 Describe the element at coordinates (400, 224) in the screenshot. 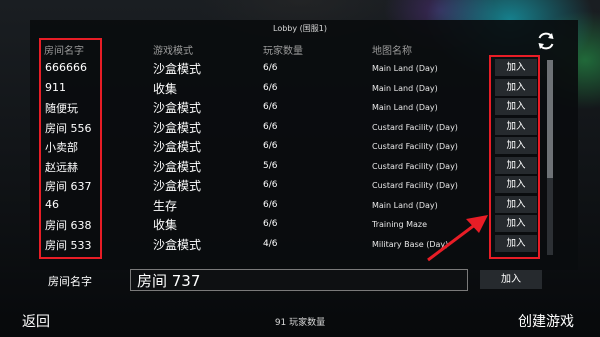

I see `room-map: Training Maze` at that location.